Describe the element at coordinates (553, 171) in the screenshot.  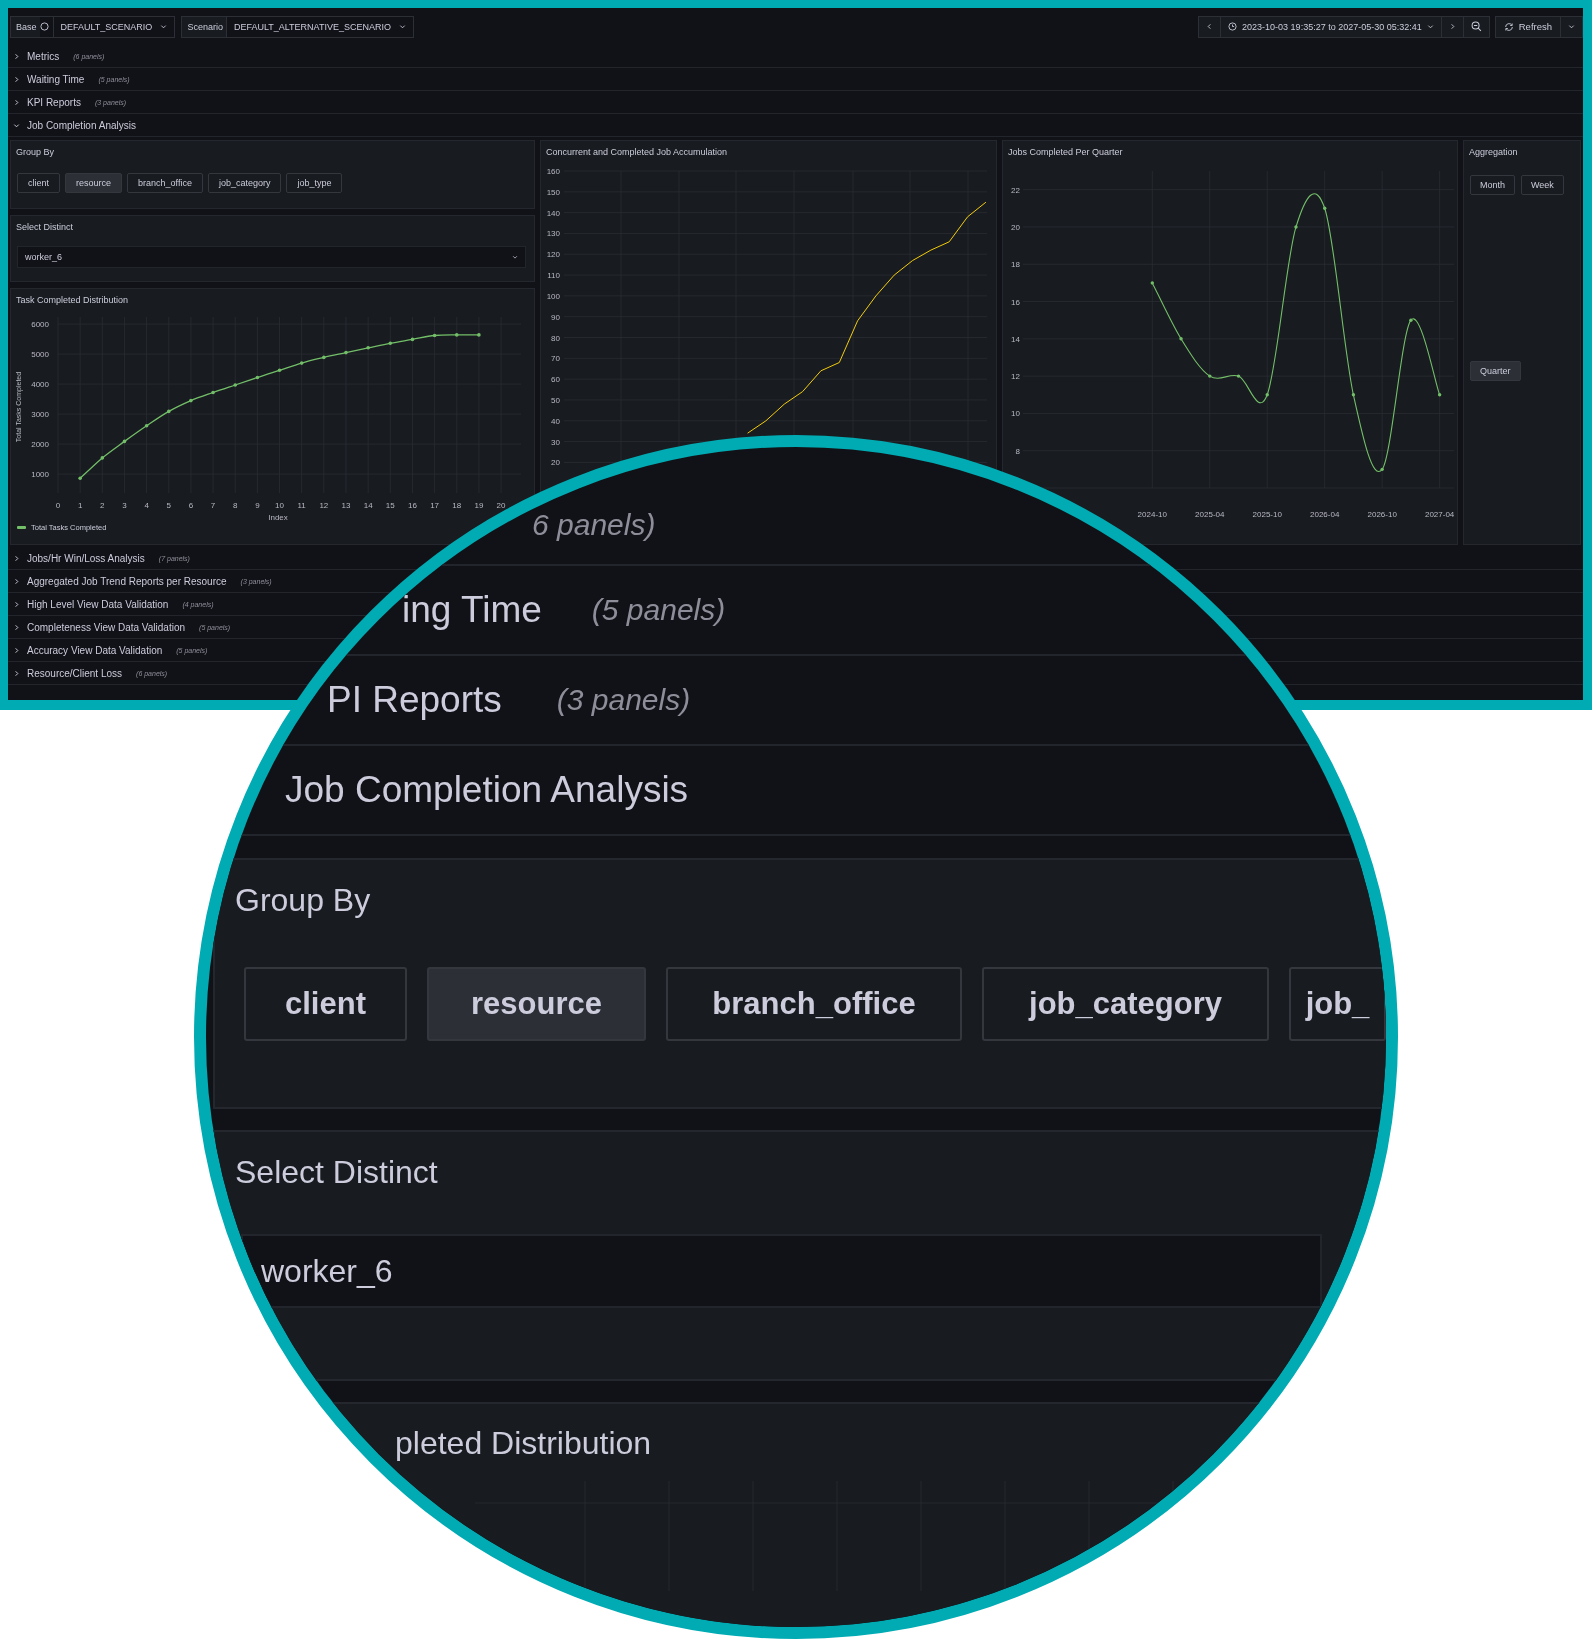
I see `axis-tick-label: 160` at that location.